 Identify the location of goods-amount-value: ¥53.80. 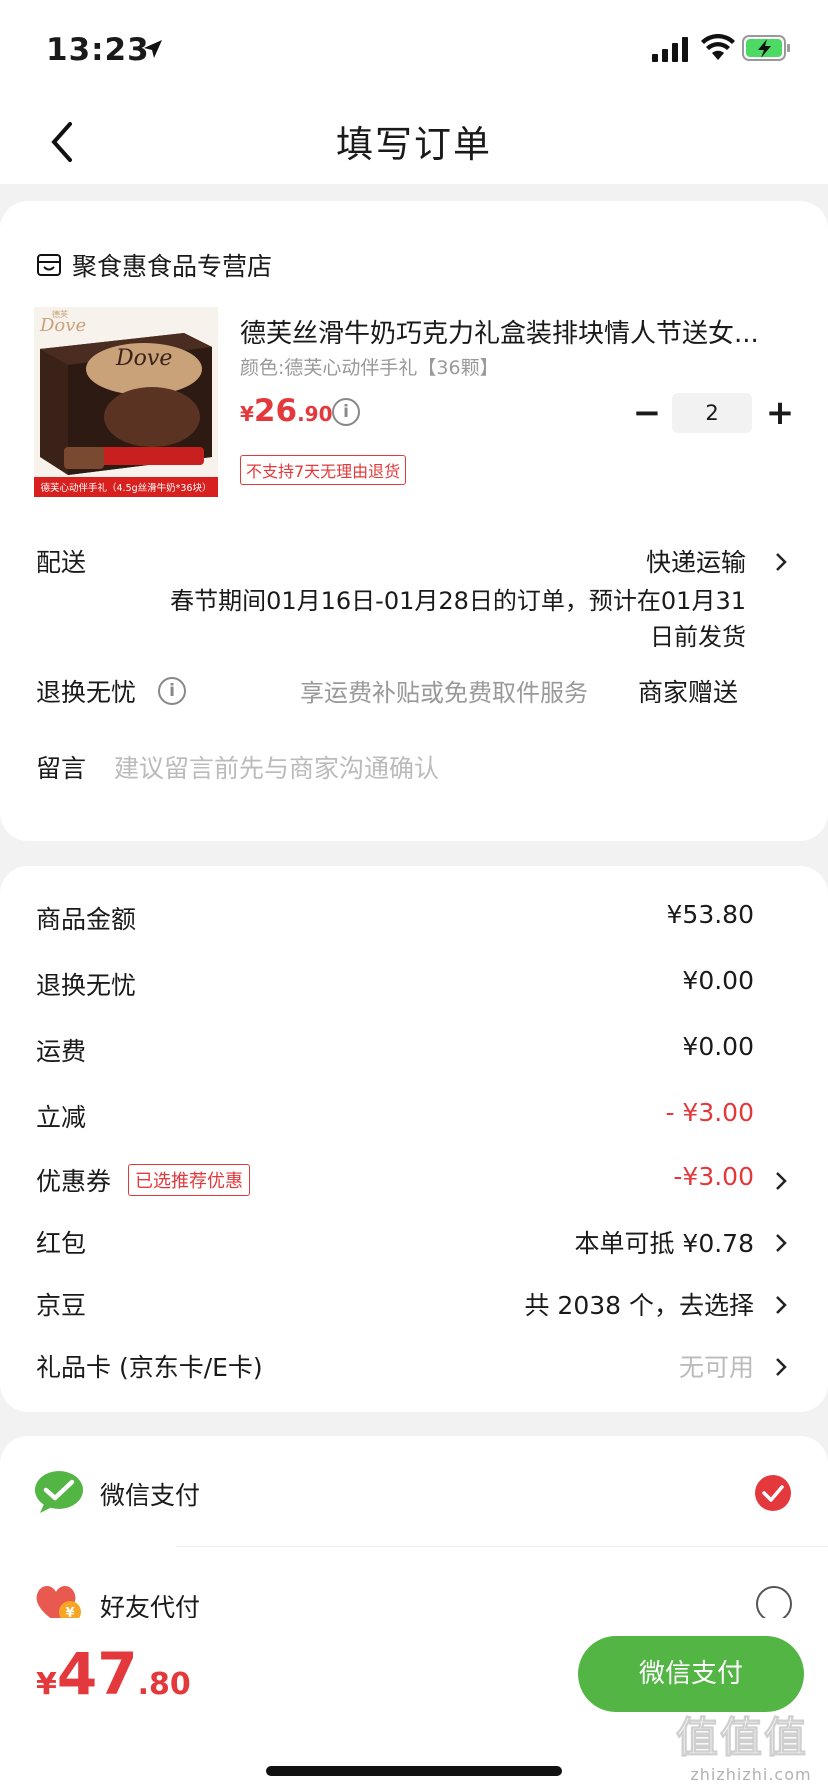
(710, 914).